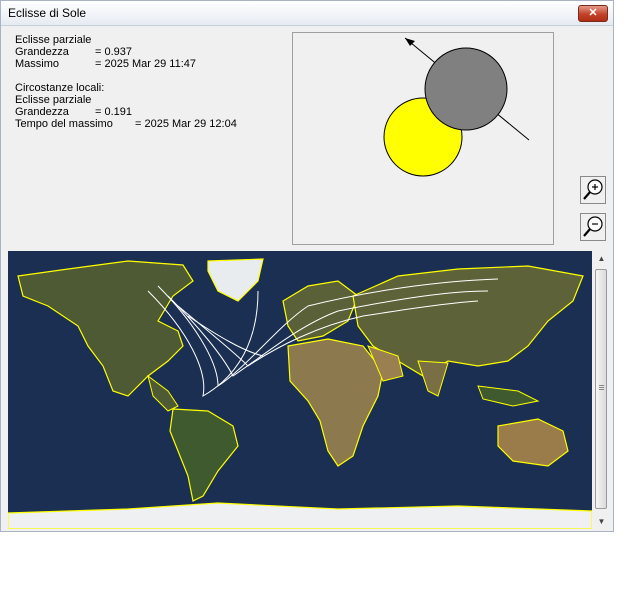 The width and height of the screenshot is (629, 590). Describe the element at coordinates (42, 52) in the screenshot. I see `global-magnitude-label: Grandezza` at that location.